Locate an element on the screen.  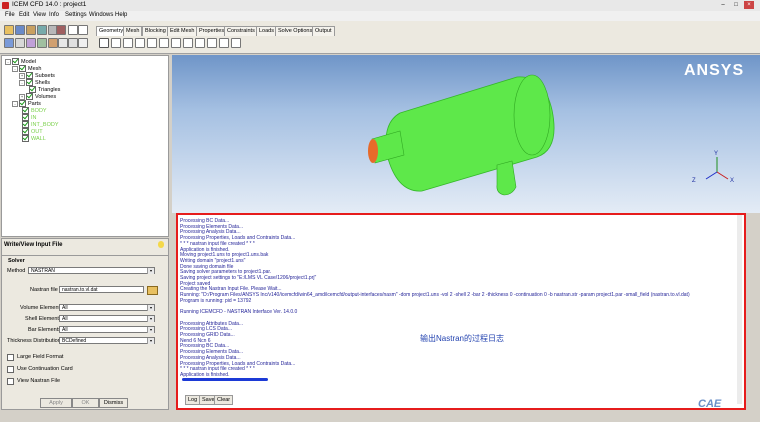
save-mesh-icon is located at coordinates (61, 30).